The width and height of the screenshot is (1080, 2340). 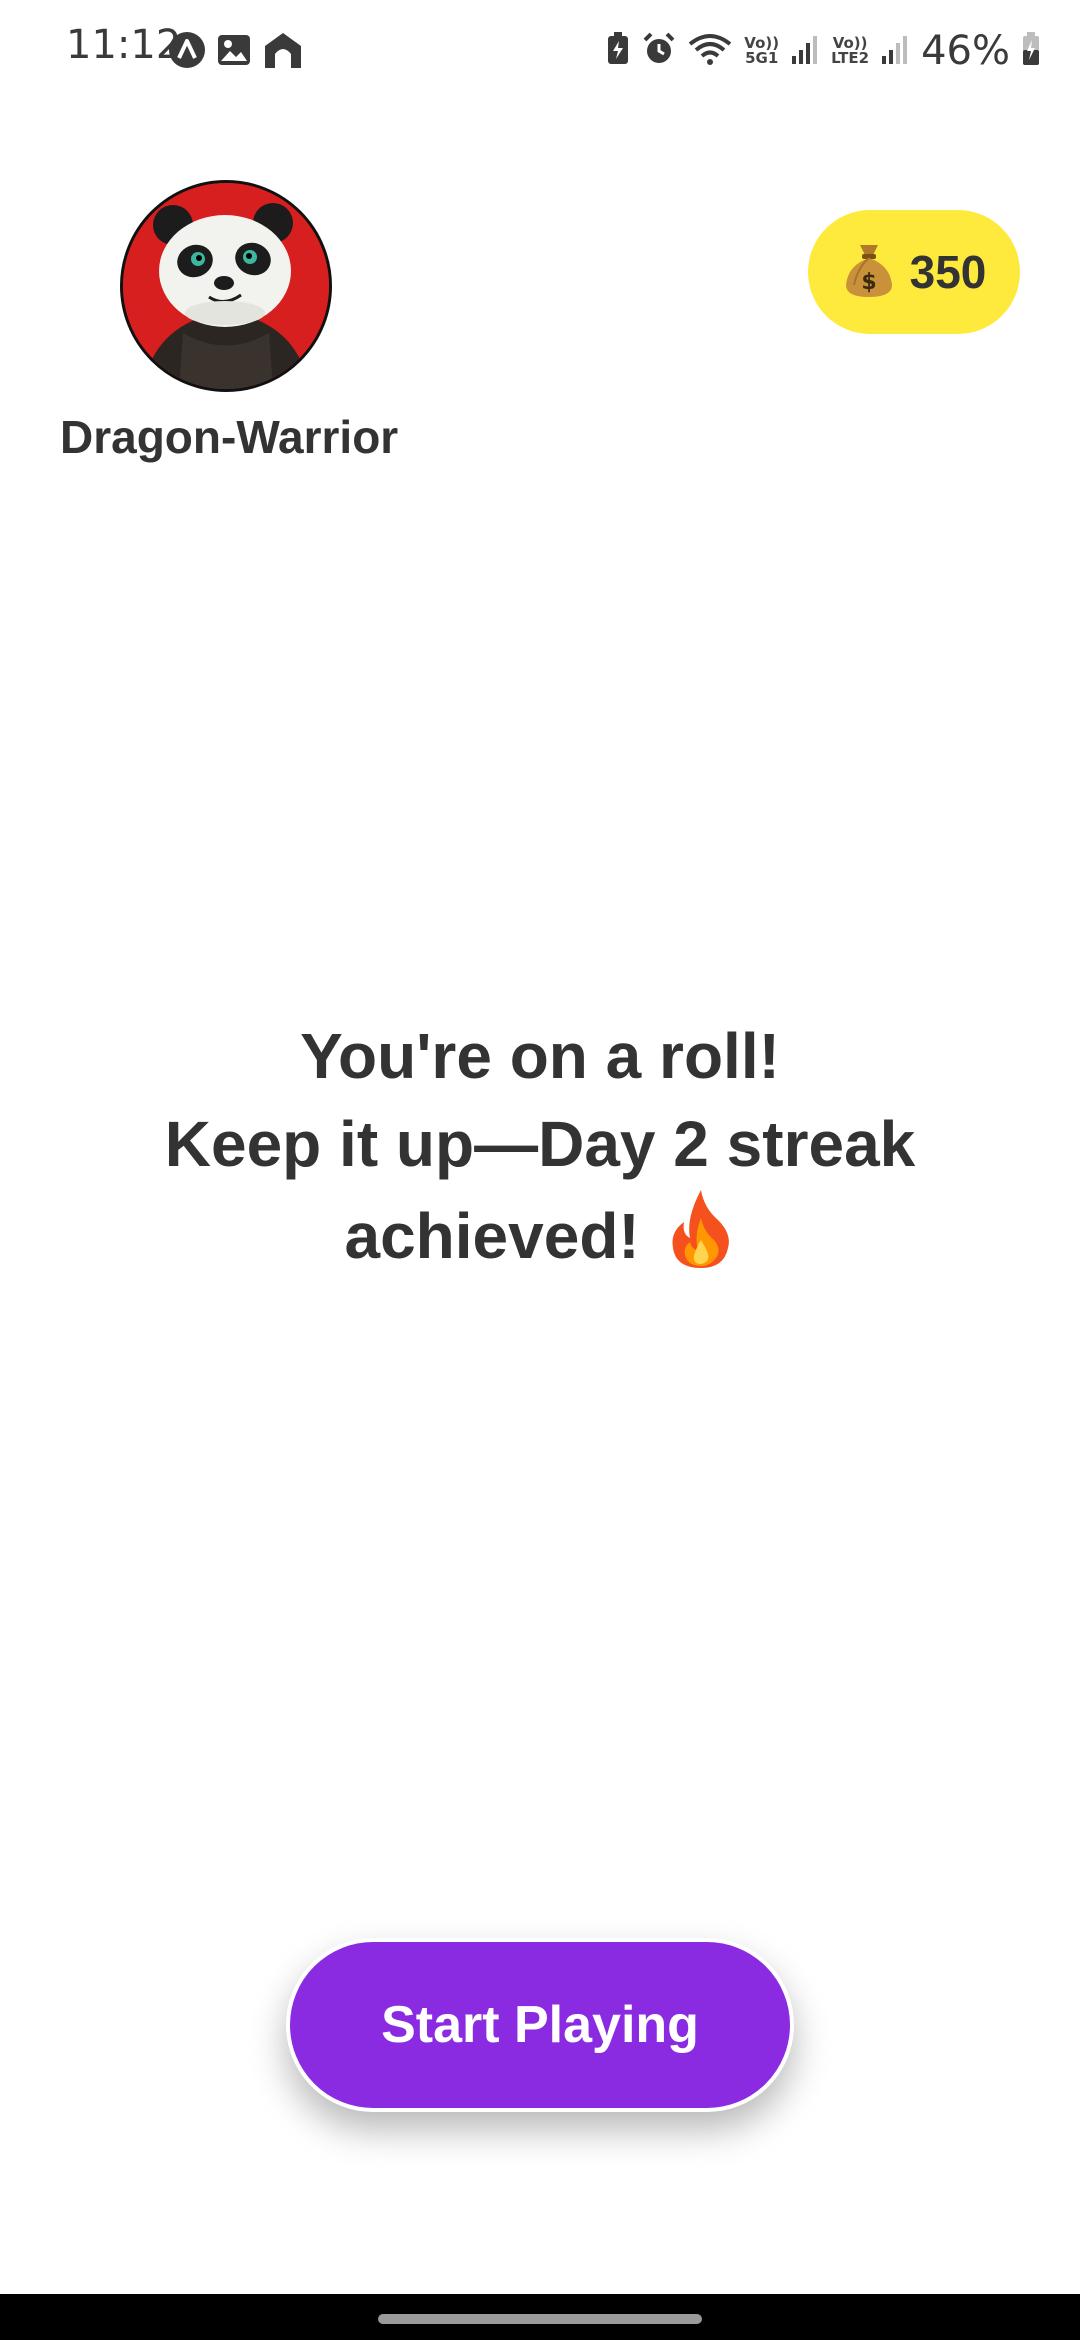 What do you see at coordinates (229, 437) in the screenshot?
I see `username: Dragon-Warrior` at bounding box center [229, 437].